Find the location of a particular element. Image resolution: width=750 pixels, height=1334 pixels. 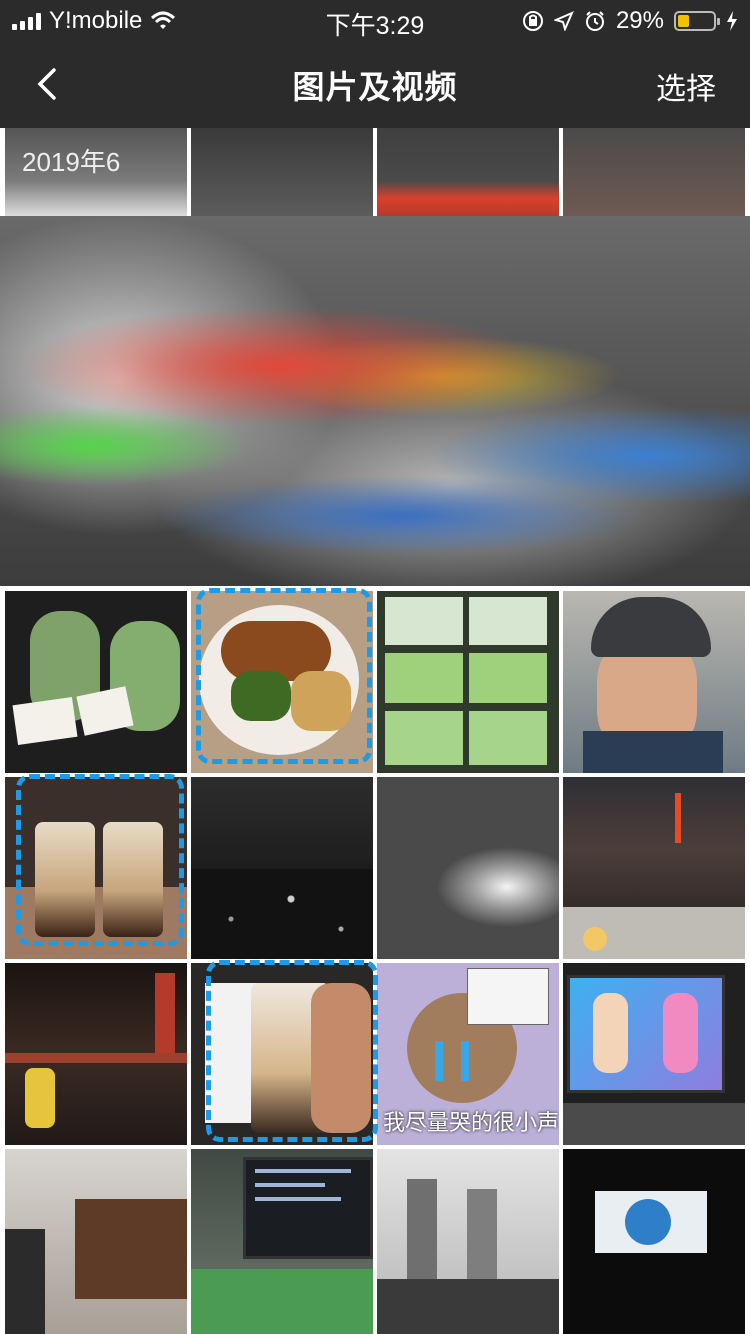

photo-night-city is located at coordinates (282, 868).